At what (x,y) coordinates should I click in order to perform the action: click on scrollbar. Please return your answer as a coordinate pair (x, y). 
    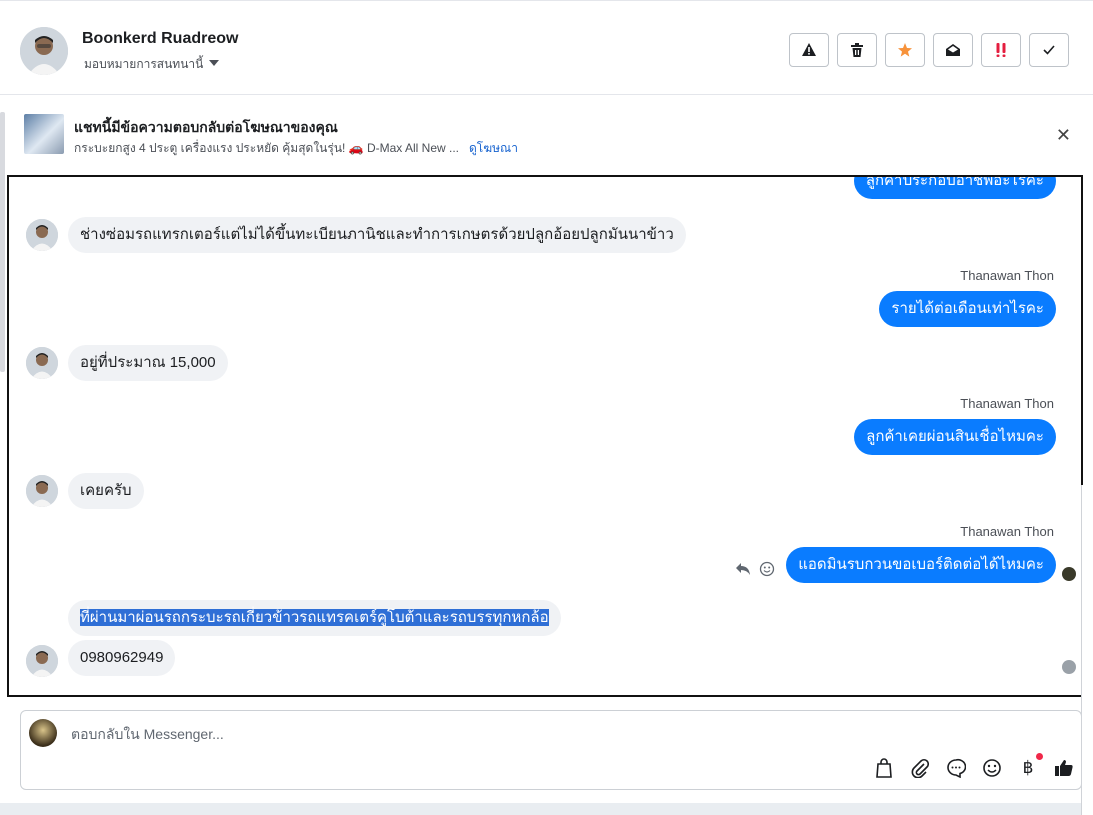
    Looking at the image, I should click on (2, 242).